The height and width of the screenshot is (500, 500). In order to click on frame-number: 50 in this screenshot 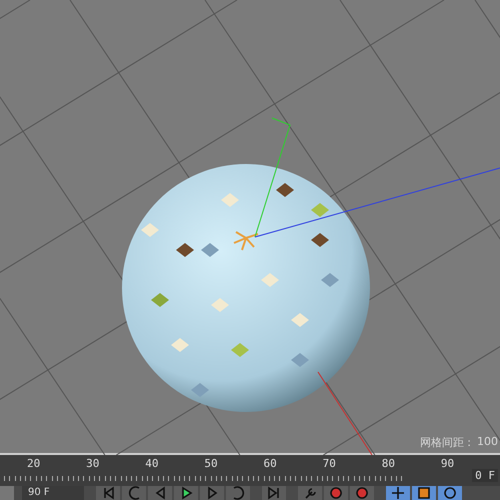, I will do `click(211, 463)`.